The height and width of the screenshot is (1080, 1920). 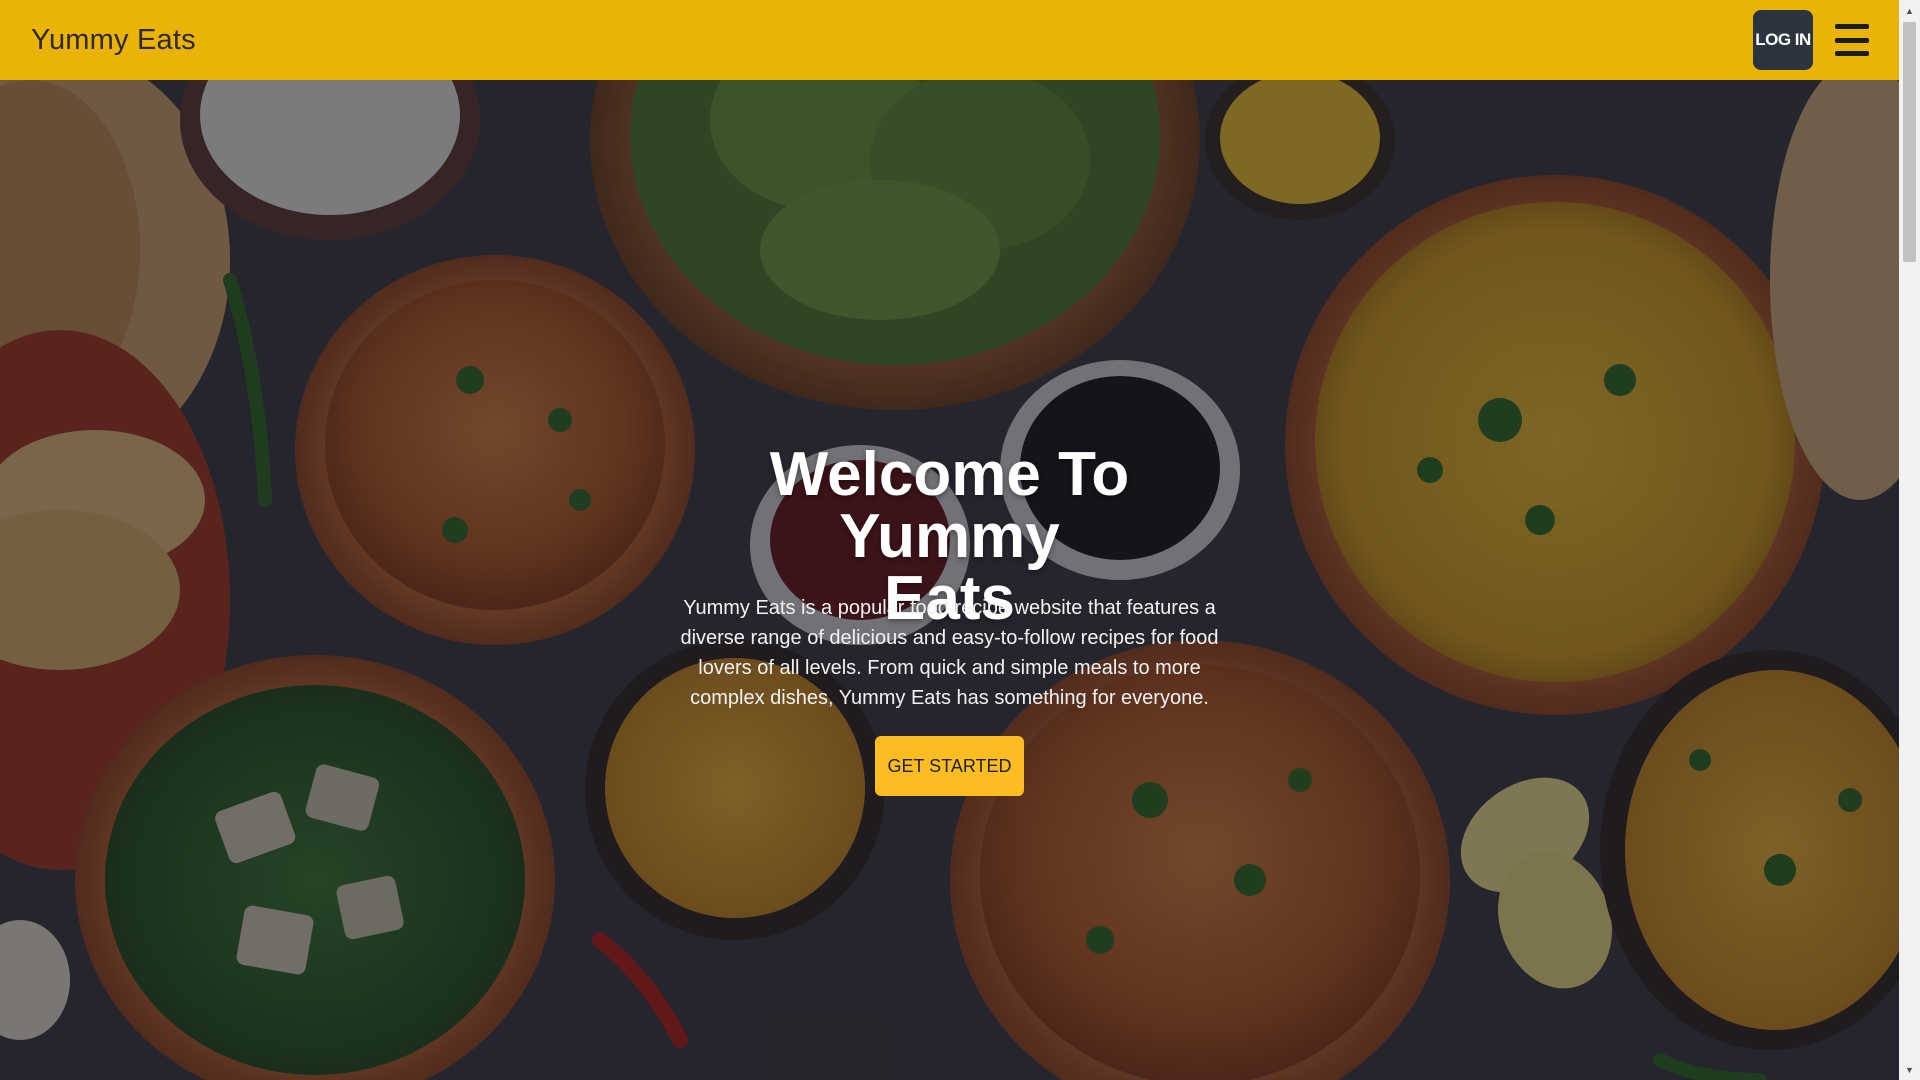 I want to click on scroll-down-arrow-icon: ▼, so click(x=1909, y=1069).